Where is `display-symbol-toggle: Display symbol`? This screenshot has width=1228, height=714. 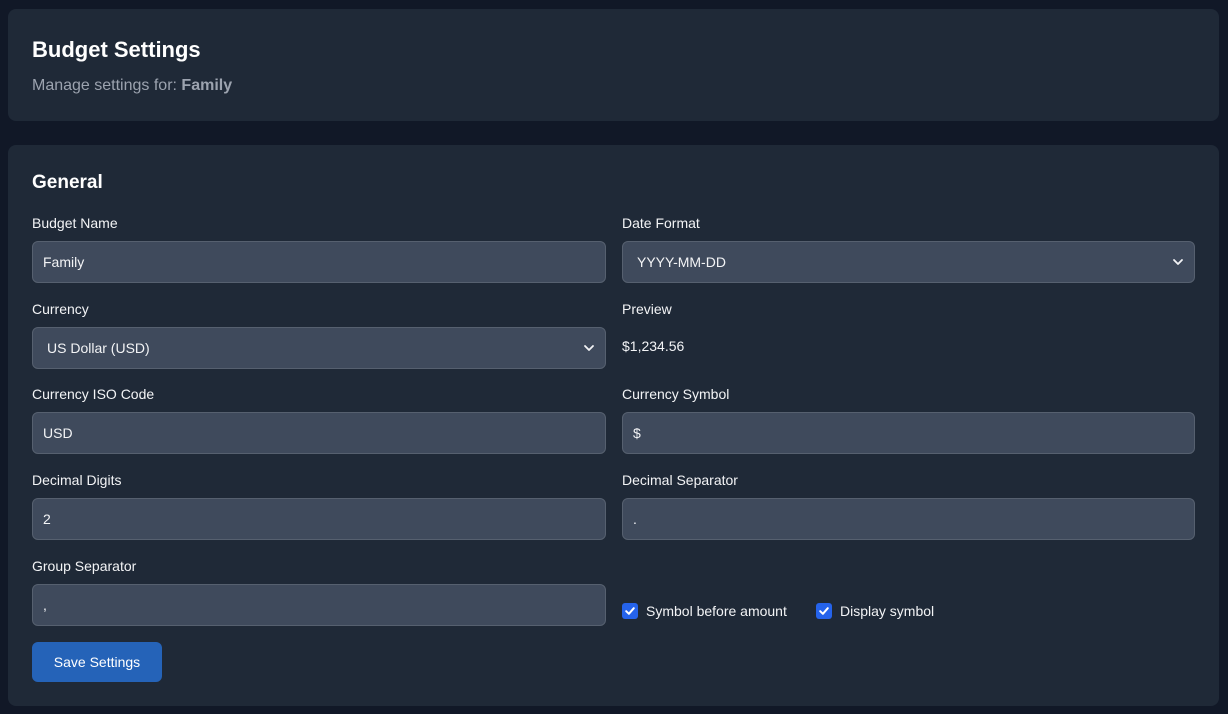 display-symbol-toggle: Display symbol is located at coordinates (875, 611).